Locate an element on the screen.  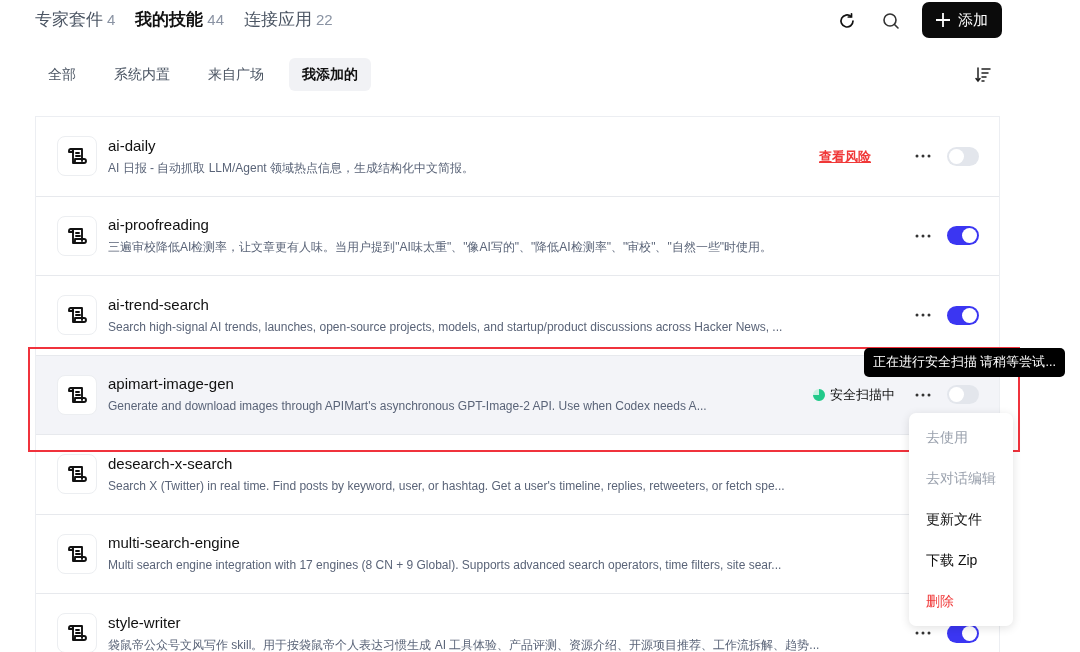
skill-name: multi-search-engine is located at coordinates (174, 543).